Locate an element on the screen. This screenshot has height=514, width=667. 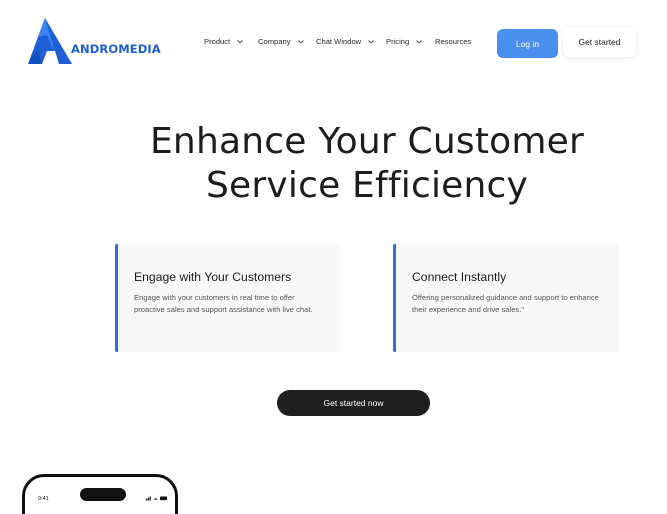
nav-item-company: Company is located at coordinates (281, 41).